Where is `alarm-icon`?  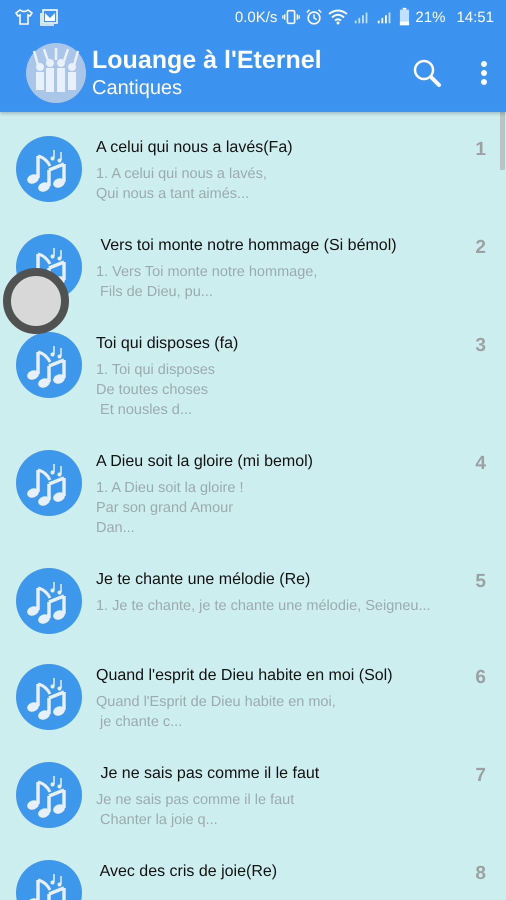 alarm-icon is located at coordinates (314, 17).